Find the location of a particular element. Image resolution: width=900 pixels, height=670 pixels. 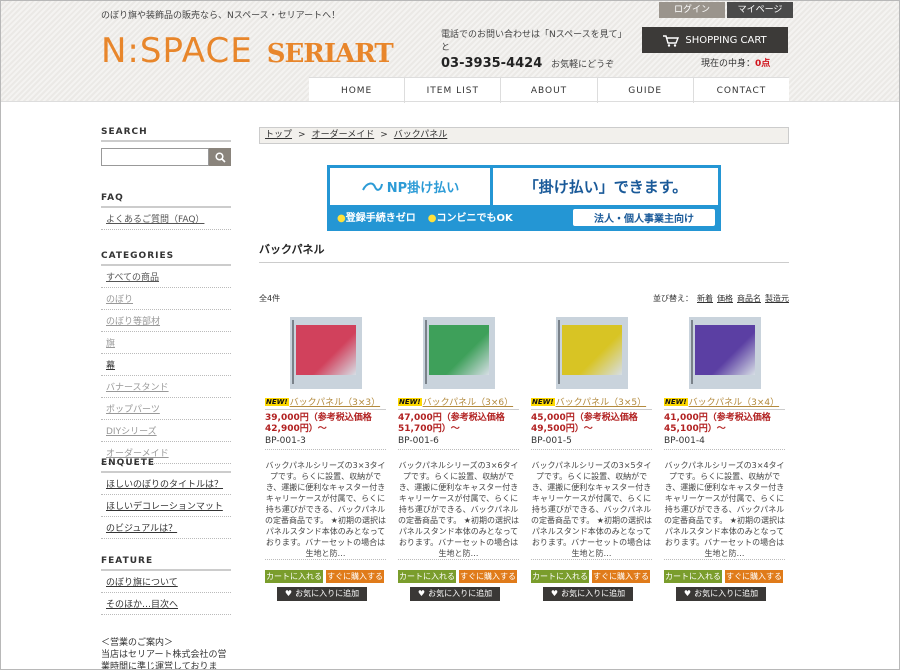

nav-home: HOME is located at coordinates (356, 90).